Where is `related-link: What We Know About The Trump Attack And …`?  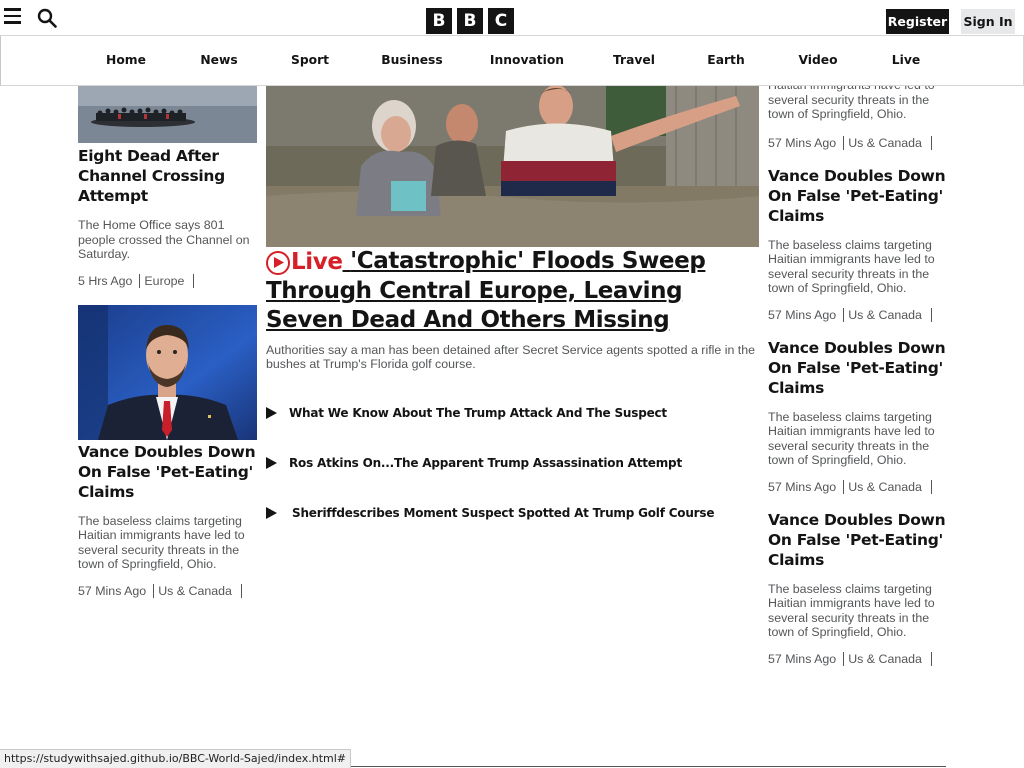 related-link: What We Know About The Trump Attack And … is located at coordinates (512, 413).